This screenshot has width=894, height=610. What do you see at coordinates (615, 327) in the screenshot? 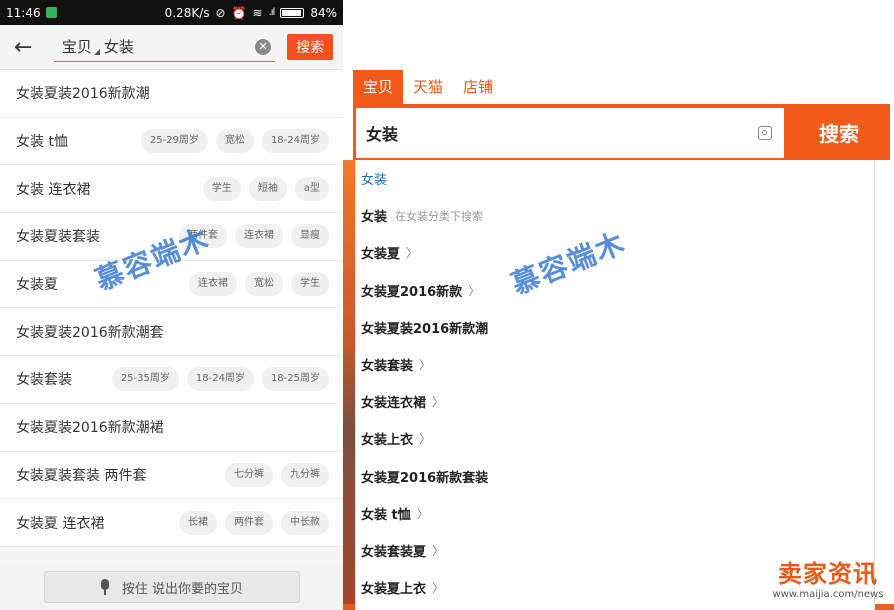
I see `dropdown-suggestion: 女装夏装2016新款潮` at bounding box center [615, 327].